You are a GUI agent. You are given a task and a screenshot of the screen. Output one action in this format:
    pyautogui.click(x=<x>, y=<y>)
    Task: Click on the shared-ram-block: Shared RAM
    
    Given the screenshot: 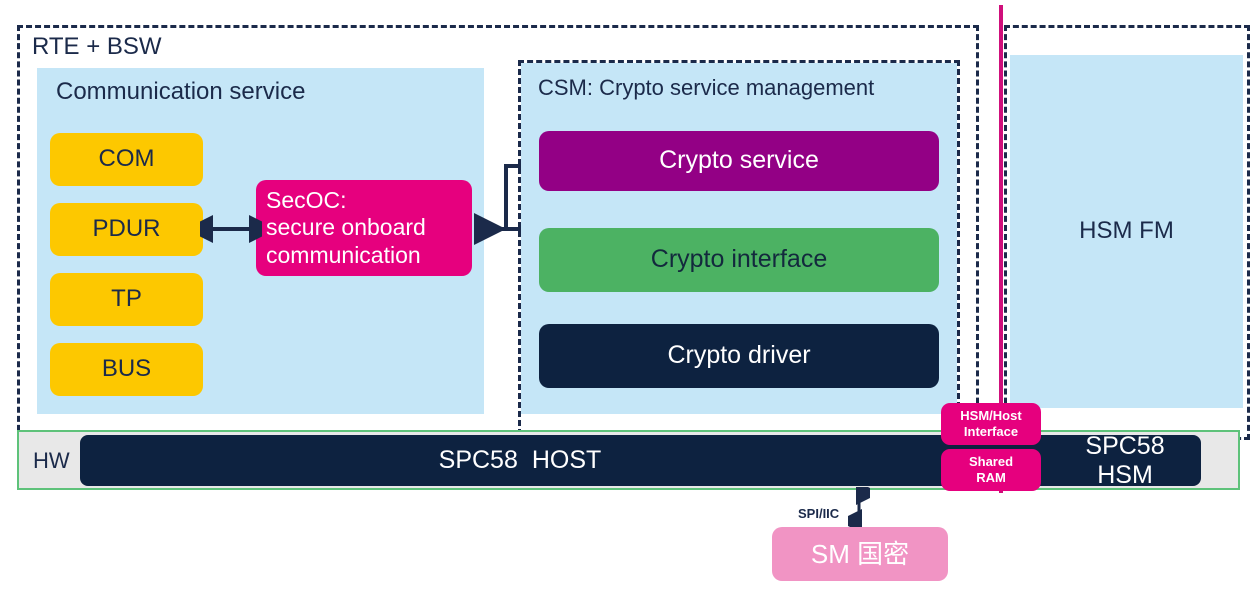 What is the action you would take?
    pyautogui.click(x=991, y=470)
    